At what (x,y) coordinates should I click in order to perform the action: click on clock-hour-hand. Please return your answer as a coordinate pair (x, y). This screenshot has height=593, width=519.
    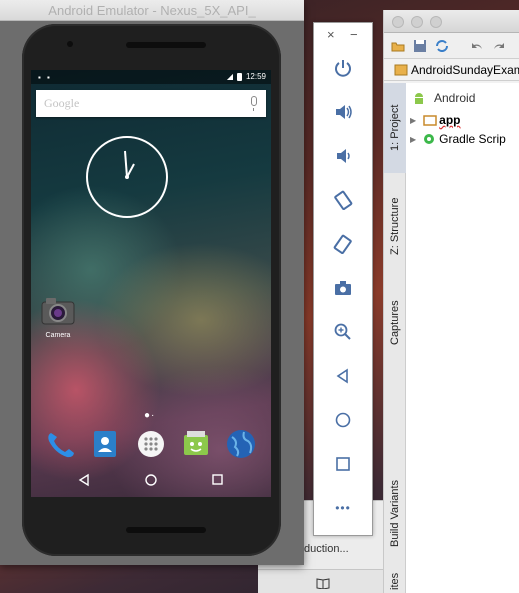
    Looking at the image, I should click on (126, 164).